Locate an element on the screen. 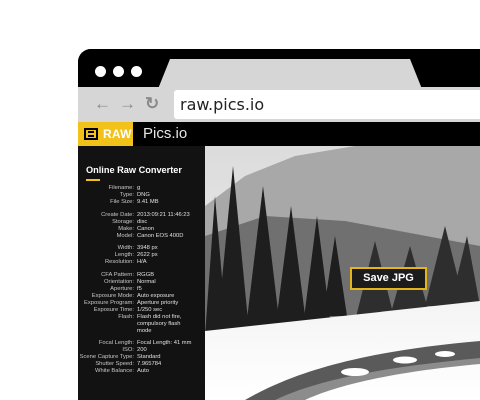 This screenshot has width=480, height=400. window-zoom-dot is located at coordinates (136, 71).